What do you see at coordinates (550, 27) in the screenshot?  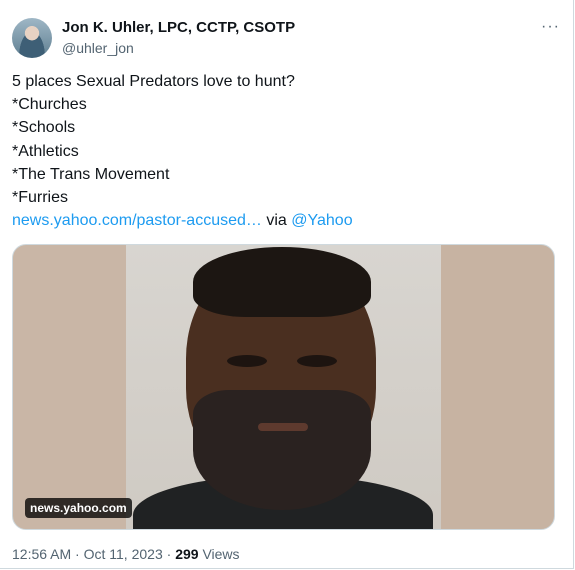 I see `ellipsis-icon: ···` at bounding box center [550, 27].